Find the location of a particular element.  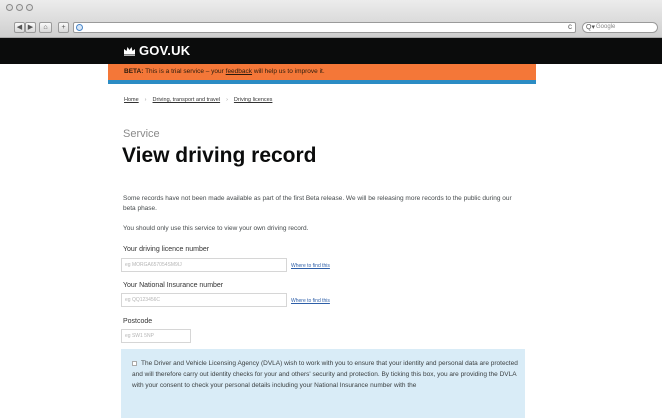

window-controls is located at coordinates (19, 7).